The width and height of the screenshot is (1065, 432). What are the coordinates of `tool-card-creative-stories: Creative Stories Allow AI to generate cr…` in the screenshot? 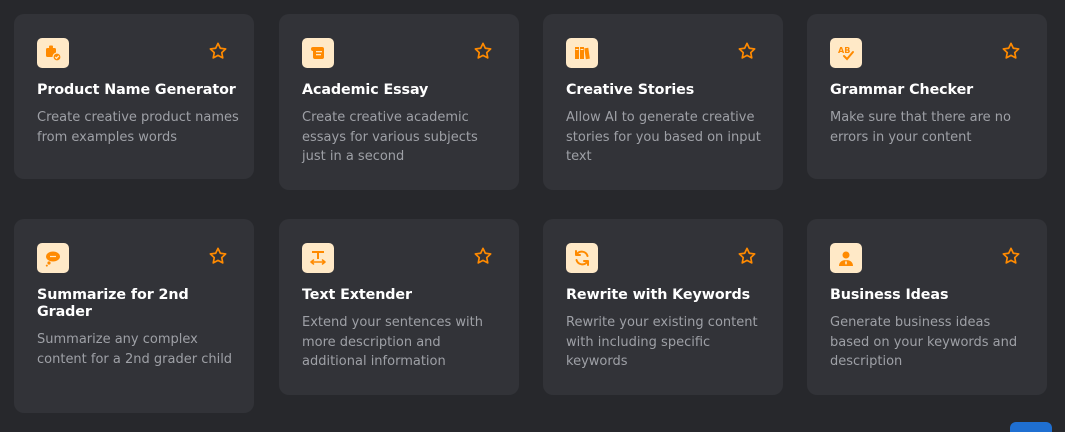 It's located at (663, 102).